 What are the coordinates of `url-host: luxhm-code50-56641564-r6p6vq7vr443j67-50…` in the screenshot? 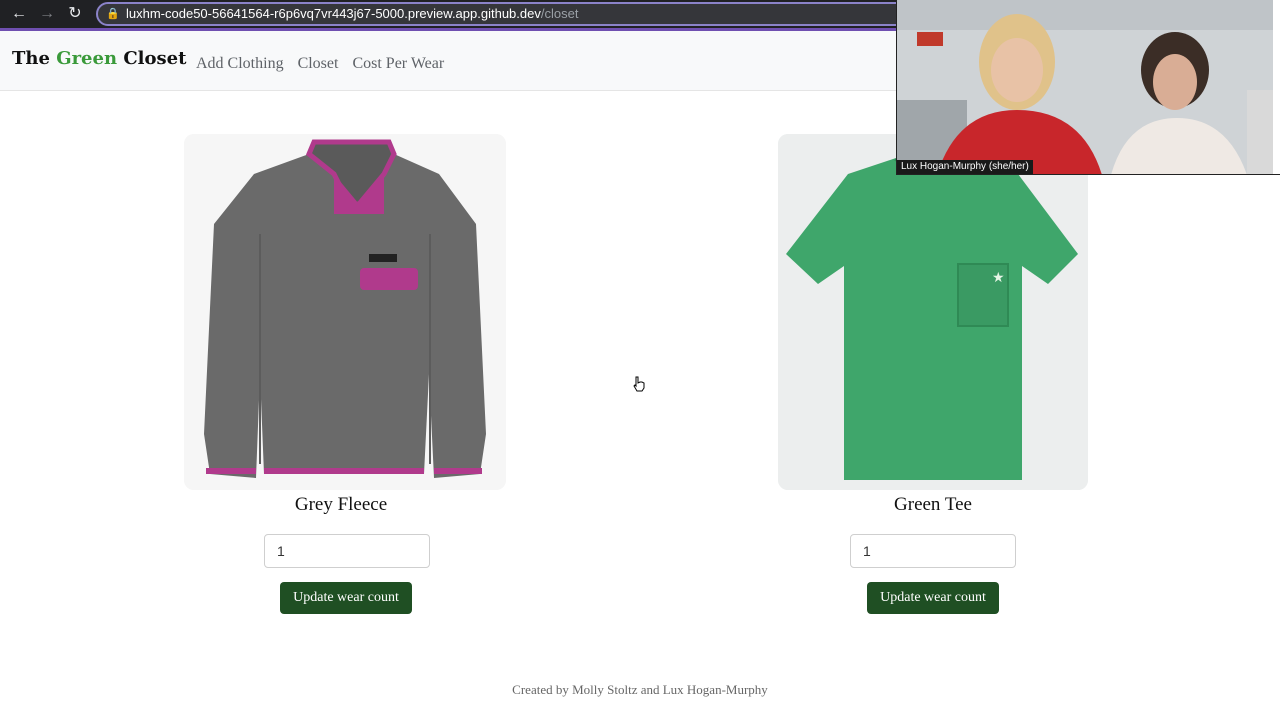 It's located at (333, 13).